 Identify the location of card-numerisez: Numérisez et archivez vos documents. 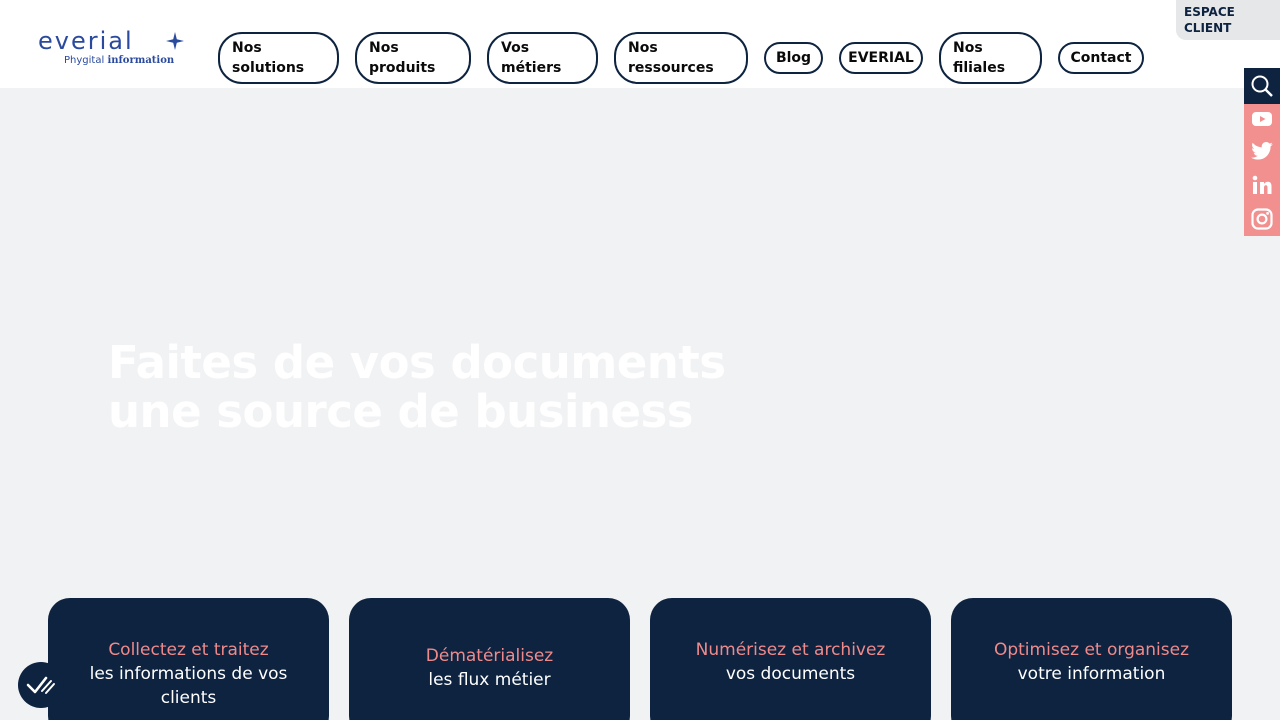
(790, 659).